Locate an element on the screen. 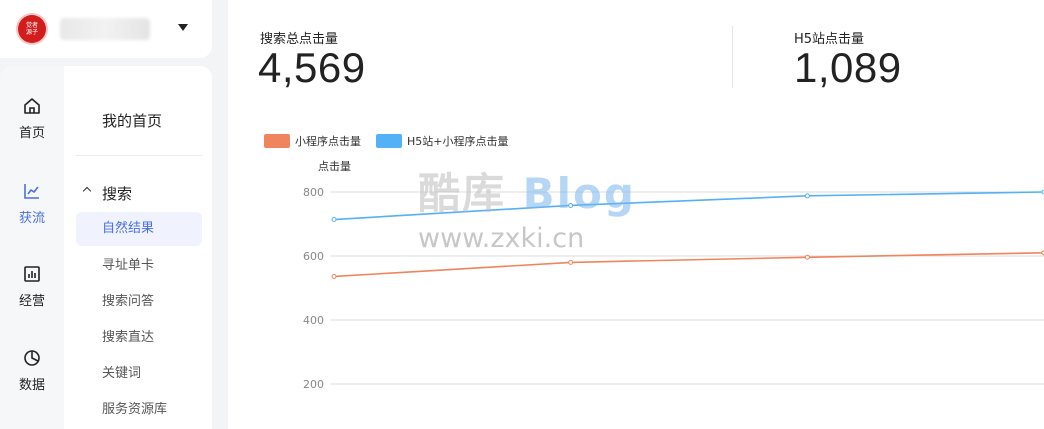  metric-value-h5-clicks: 1,089 is located at coordinates (848, 67).